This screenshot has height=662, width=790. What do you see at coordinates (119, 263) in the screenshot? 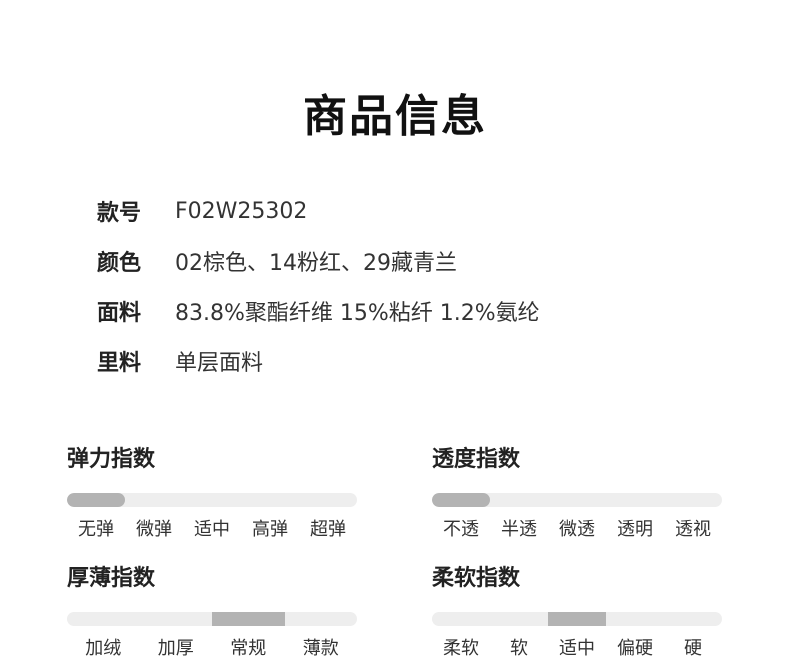
I see `info-label: 颜色` at bounding box center [119, 263].